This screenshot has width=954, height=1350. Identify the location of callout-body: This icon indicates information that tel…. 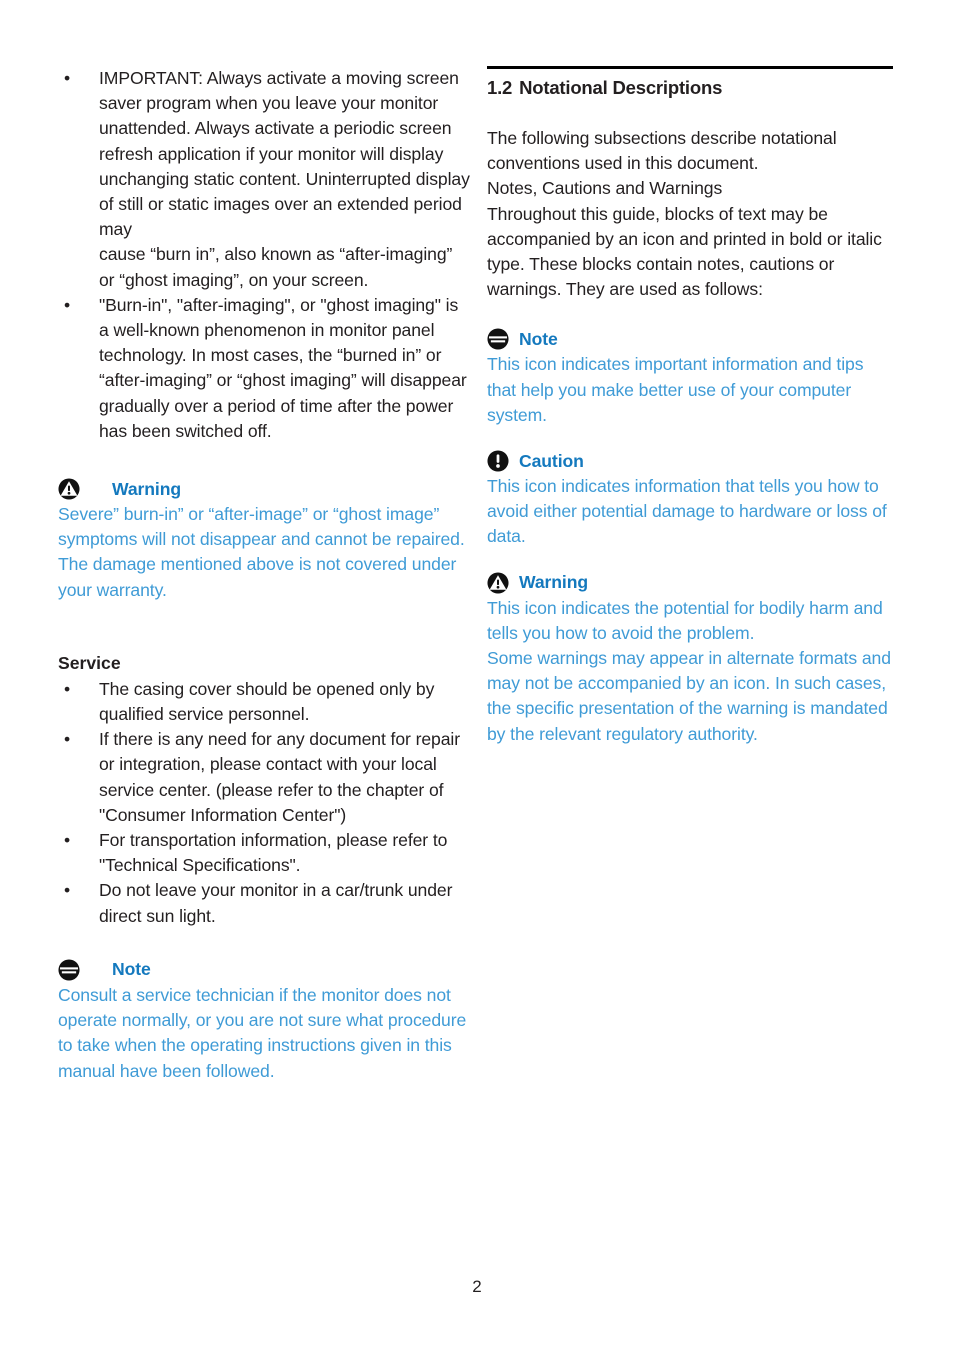
(687, 511).